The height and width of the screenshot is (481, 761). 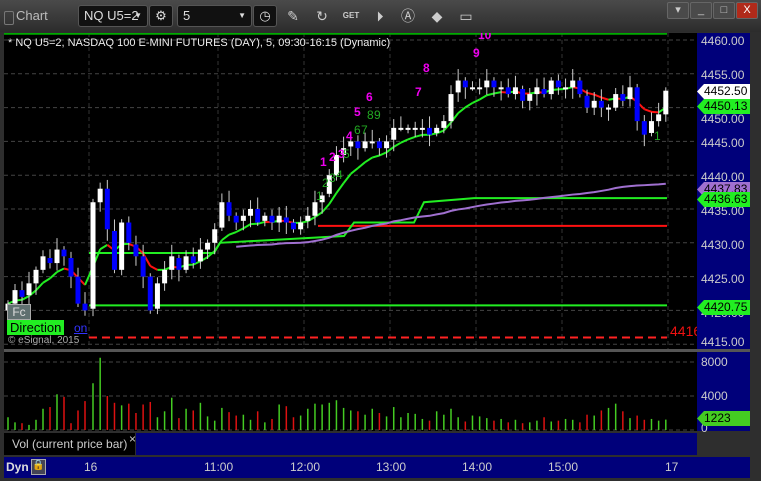 What do you see at coordinates (70, 443) in the screenshot?
I see `volume-study-label: Vol (current price bar) ×` at bounding box center [70, 443].